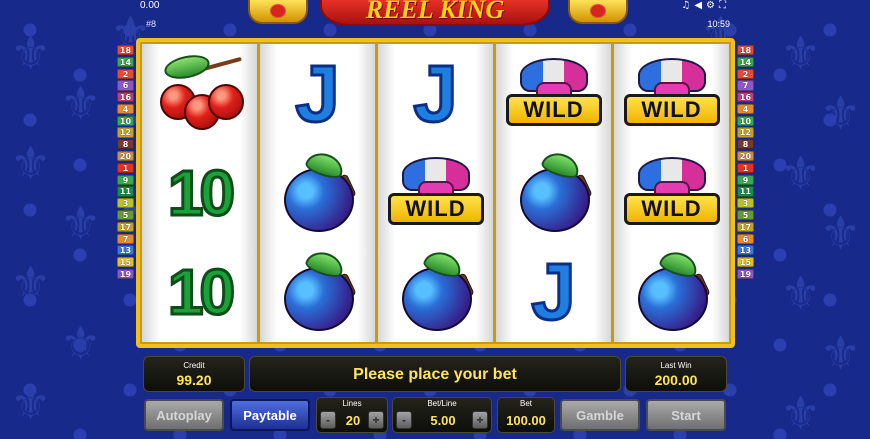 This screenshot has width=870, height=439. What do you see at coordinates (151, 24) in the screenshot?
I see `game-id-label: #8` at bounding box center [151, 24].